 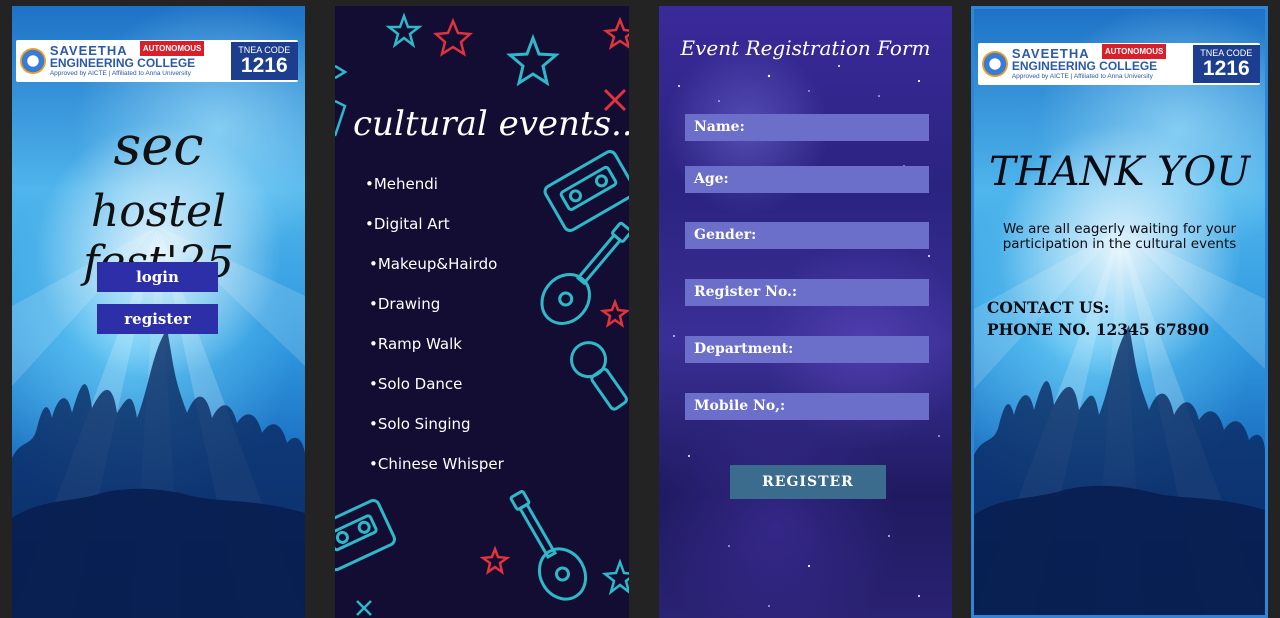 I want to click on name-field: Name:, so click(x=807, y=127).